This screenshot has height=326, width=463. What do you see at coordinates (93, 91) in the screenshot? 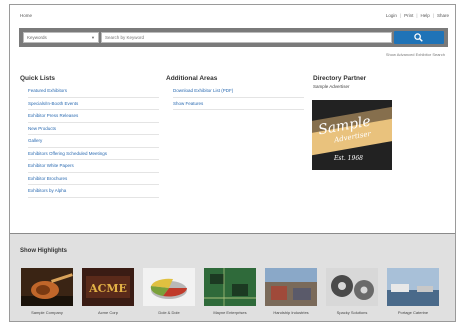
I see `quick-list-link: Featured Exhibitors` at bounding box center [93, 91].